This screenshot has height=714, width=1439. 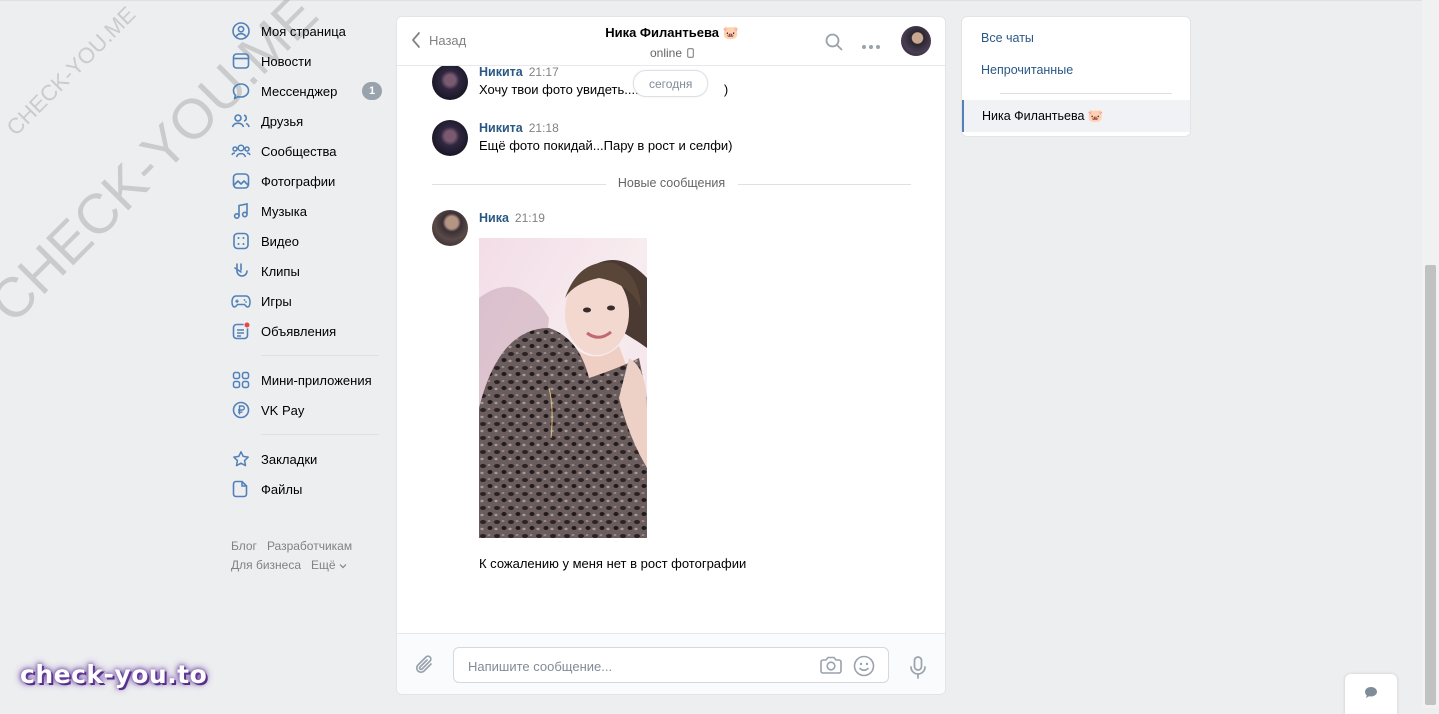 I want to click on nav-item-clips: Клипы, so click(x=310, y=271).